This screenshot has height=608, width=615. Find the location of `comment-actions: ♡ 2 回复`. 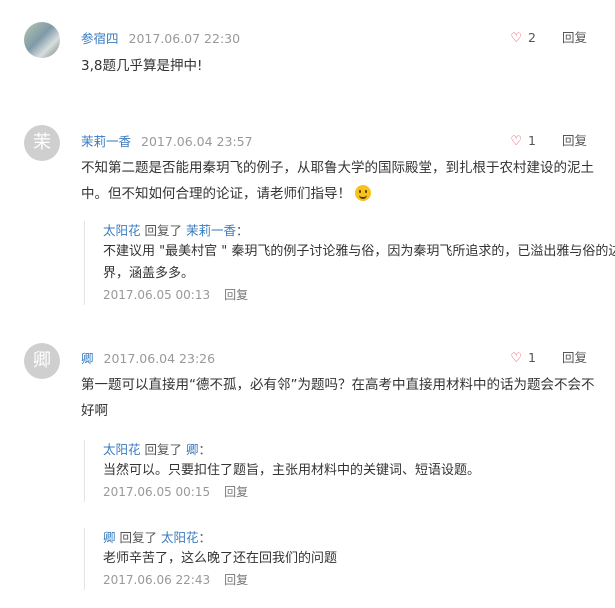

comment-actions: ♡ 2 回复 is located at coordinates (548, 36).